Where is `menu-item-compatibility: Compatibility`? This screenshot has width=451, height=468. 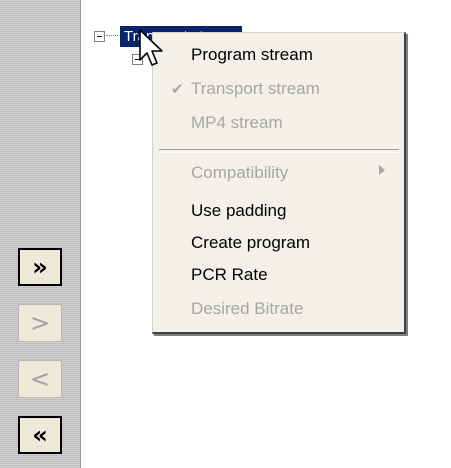 menu-item-compatibility: Compatibility is located at coordinates (279, 173).